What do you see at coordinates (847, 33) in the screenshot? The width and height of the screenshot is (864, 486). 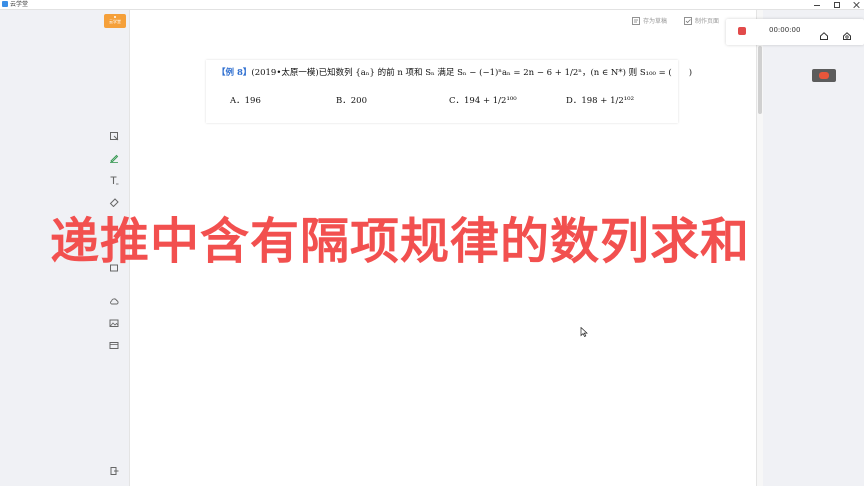 I see `settings-icon` at bounding box center [847, 33].